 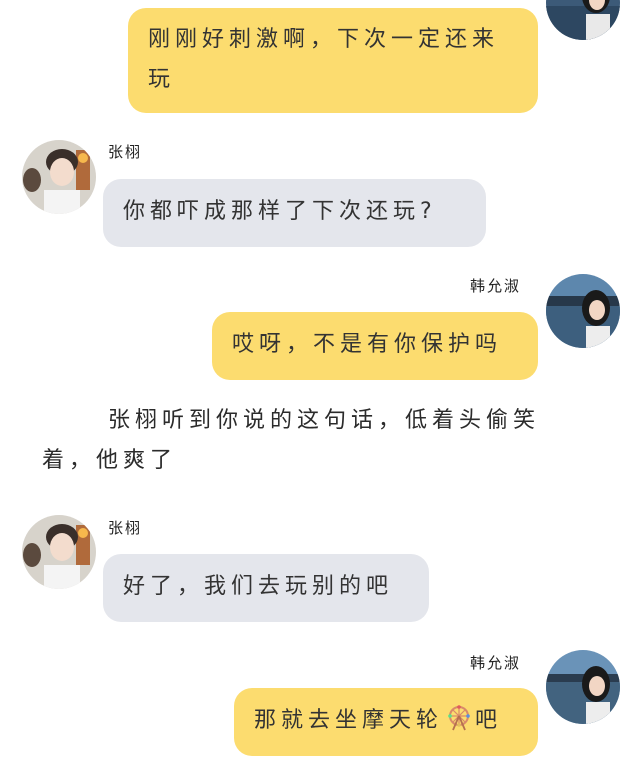 I want to click on message-text: 刚刚好刺激啊，下次一定还来玩, so click(x=324, y=59).